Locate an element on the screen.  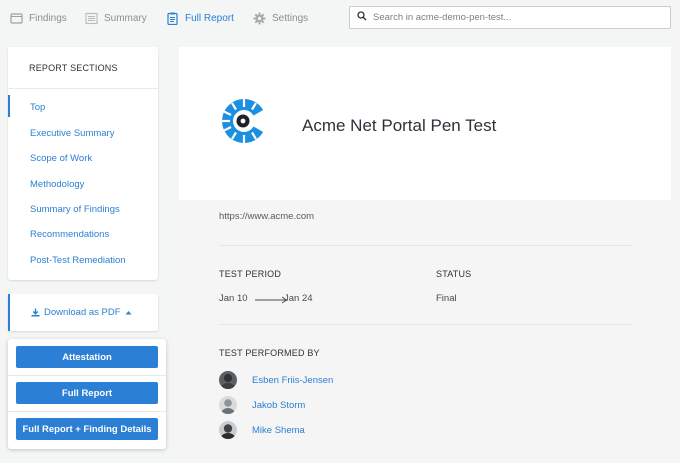
target-url: https://www.acme.com is located at coordinates (267, 216).